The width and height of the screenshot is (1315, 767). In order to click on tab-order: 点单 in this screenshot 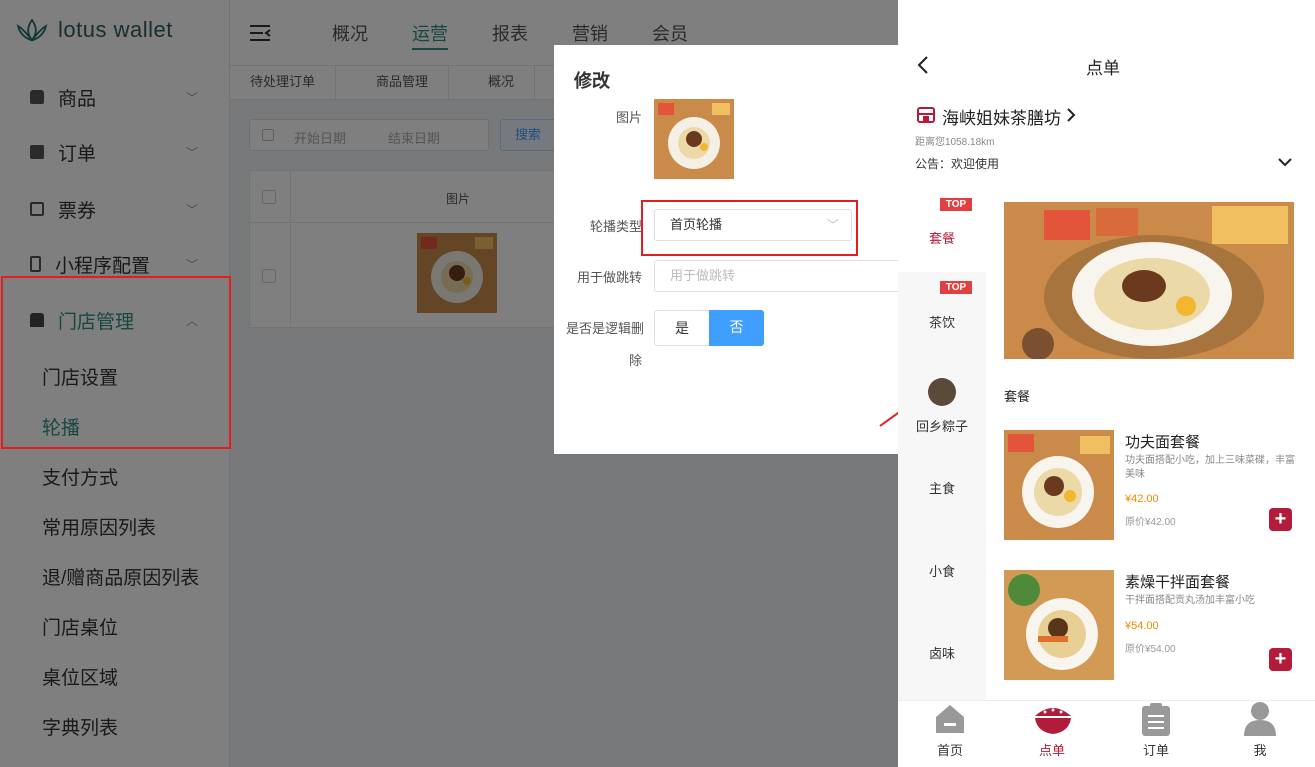, I will do `click(1052, 733)`.